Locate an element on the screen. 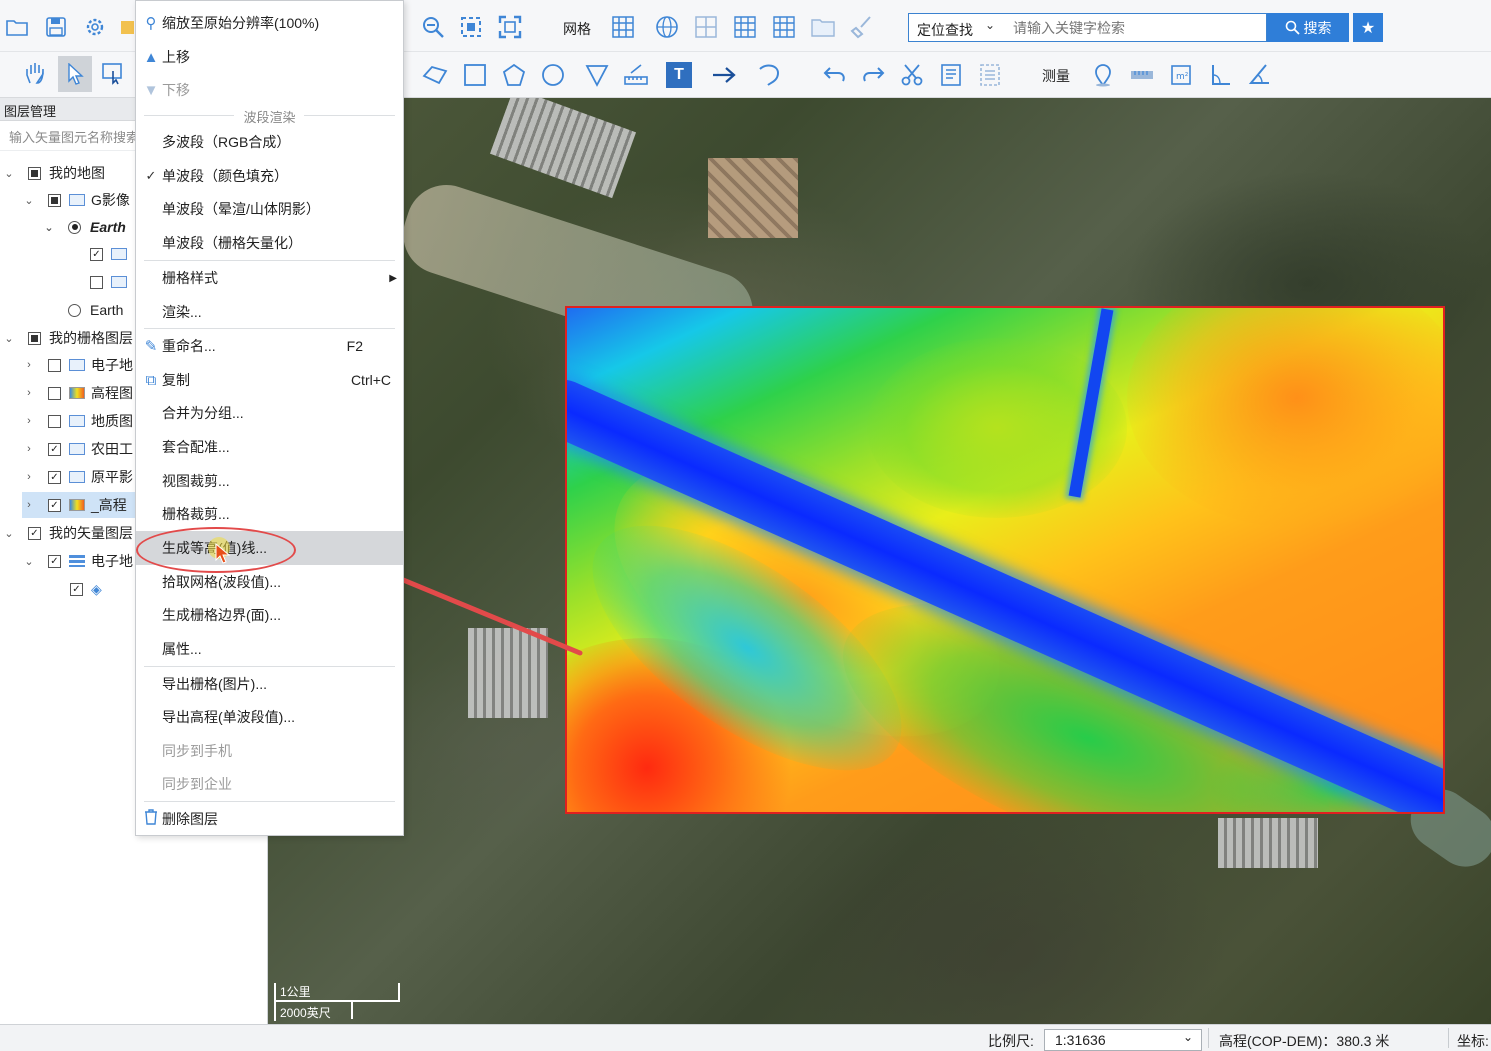 The image size is (1491, 1051). menu-item-sync-phone: 同步到手机 is located at coordinates (269, 751).